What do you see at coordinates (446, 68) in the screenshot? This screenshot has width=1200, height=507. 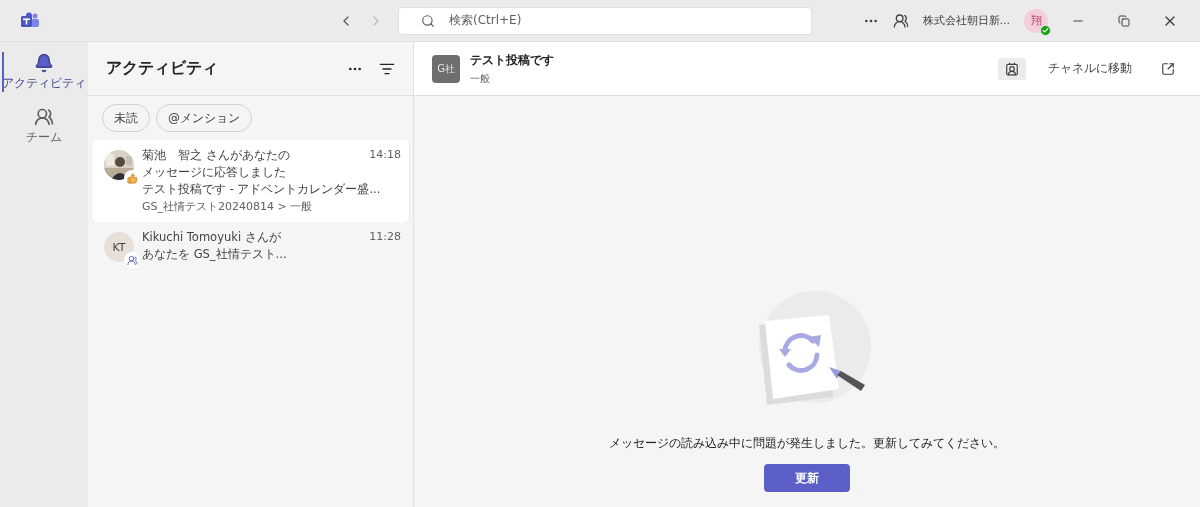 I see `channel-avatar: G社` at bounding box center [446, 68].